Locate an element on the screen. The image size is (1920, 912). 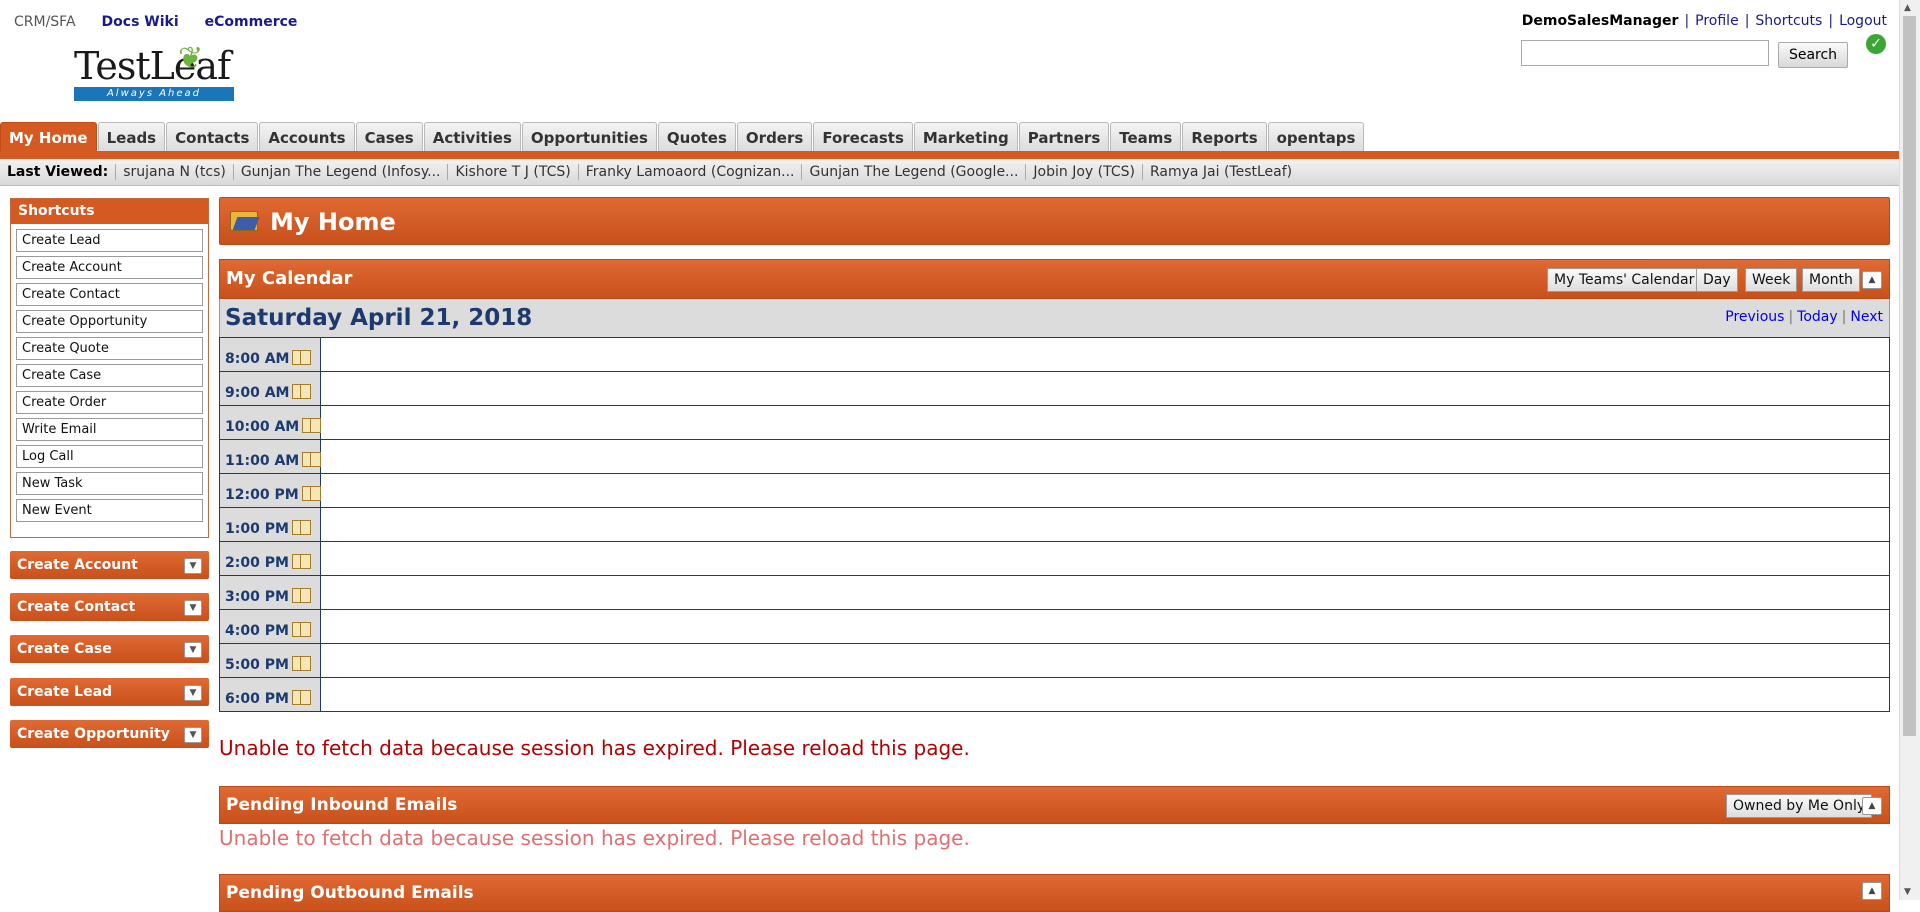
tab-leads: Leads is located at coordinates (131, 136).